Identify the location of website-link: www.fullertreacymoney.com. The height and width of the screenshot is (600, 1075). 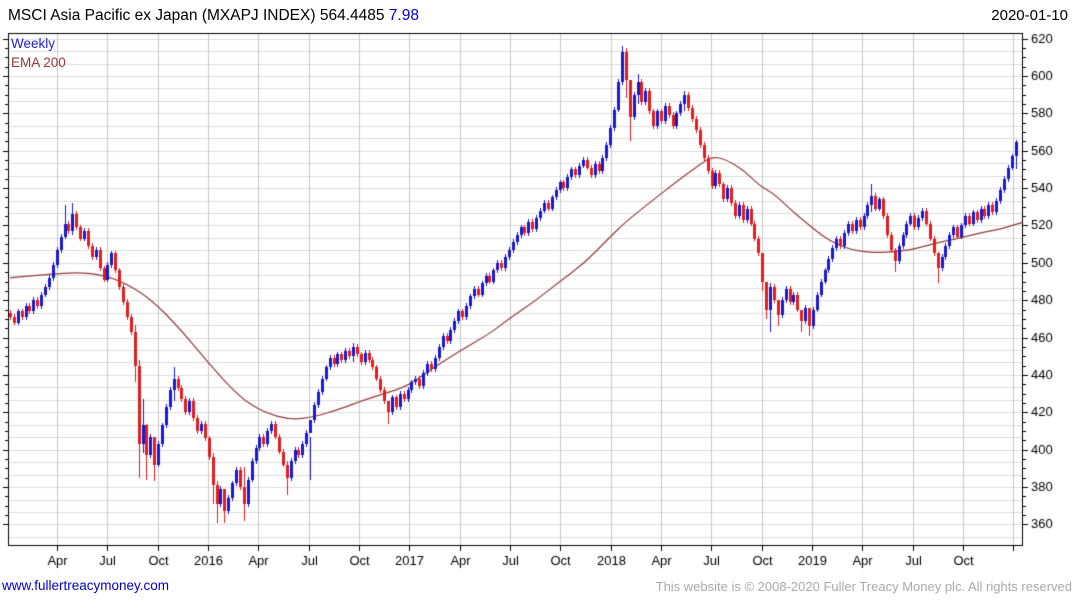
(85, 585).